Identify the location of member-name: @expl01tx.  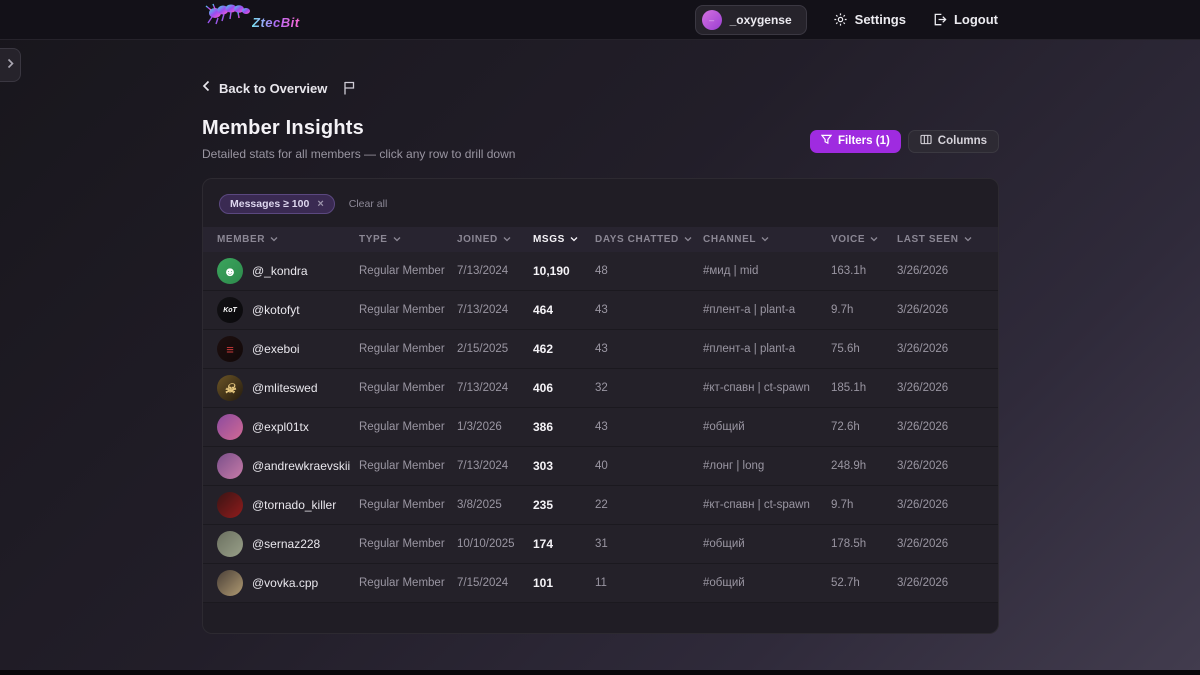
(280, 427).